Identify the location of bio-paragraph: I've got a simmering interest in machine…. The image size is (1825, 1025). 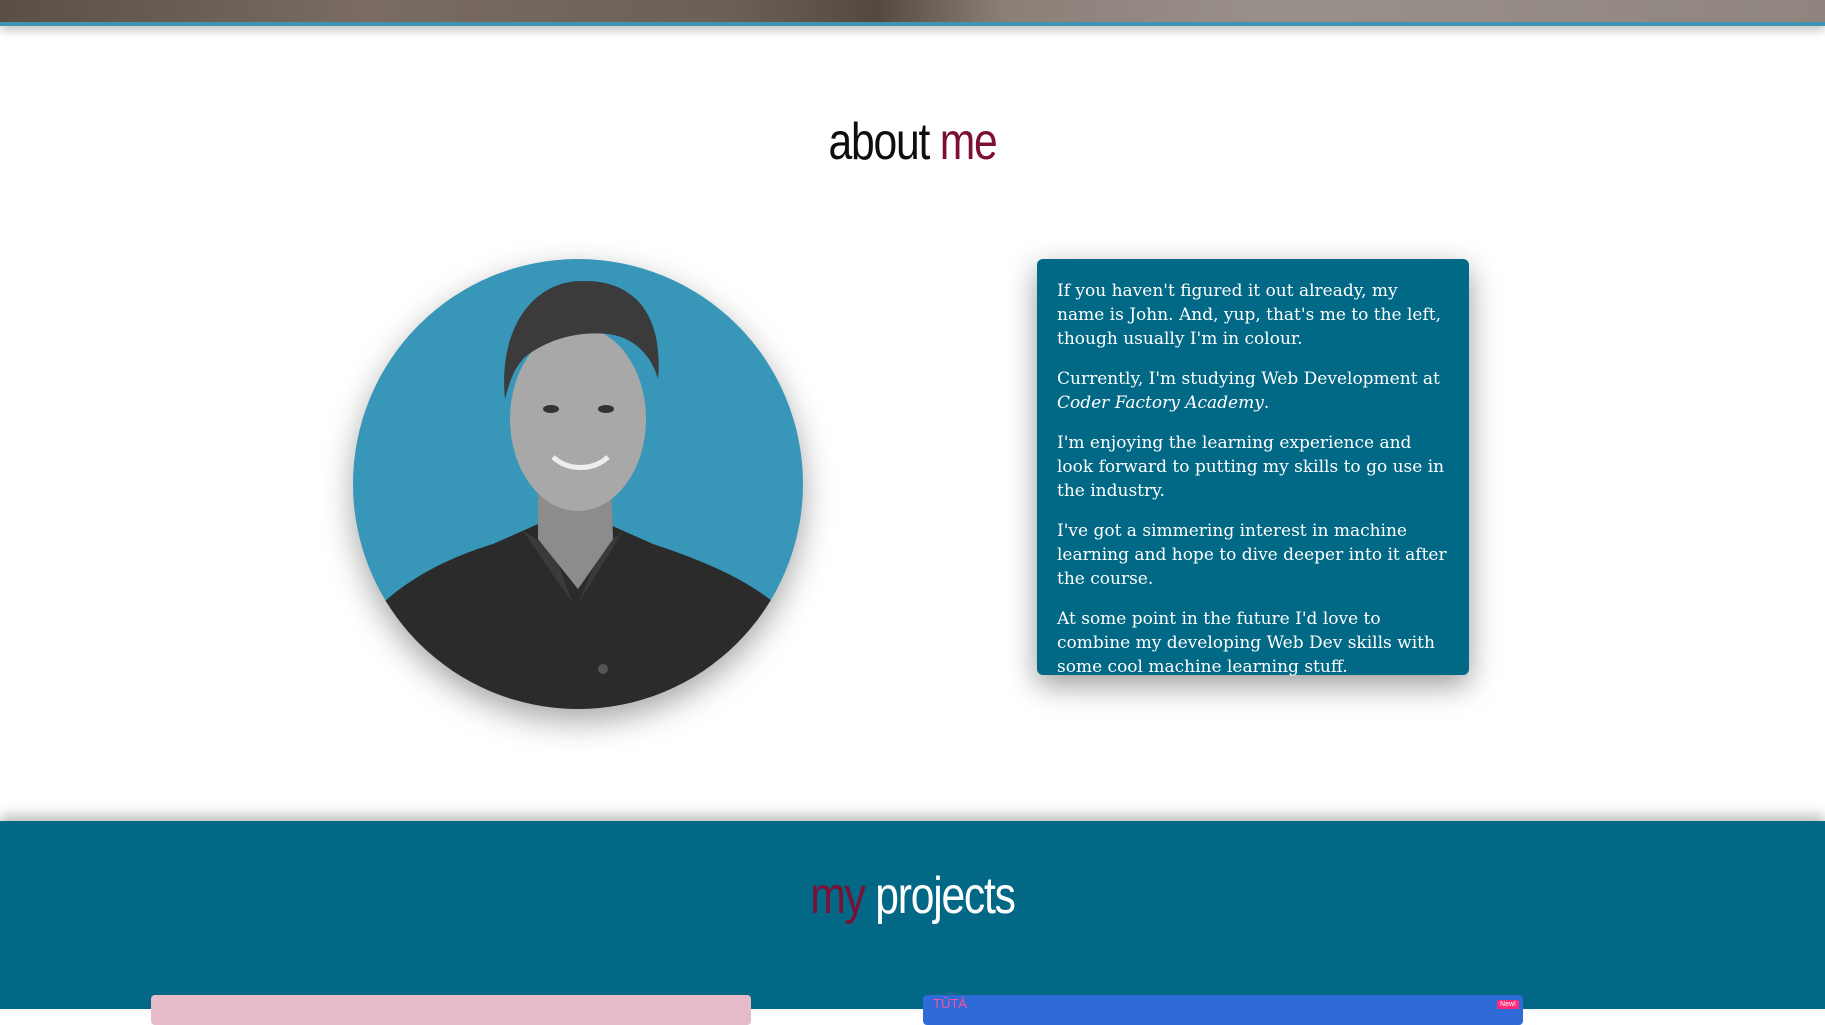
(1252, 555).